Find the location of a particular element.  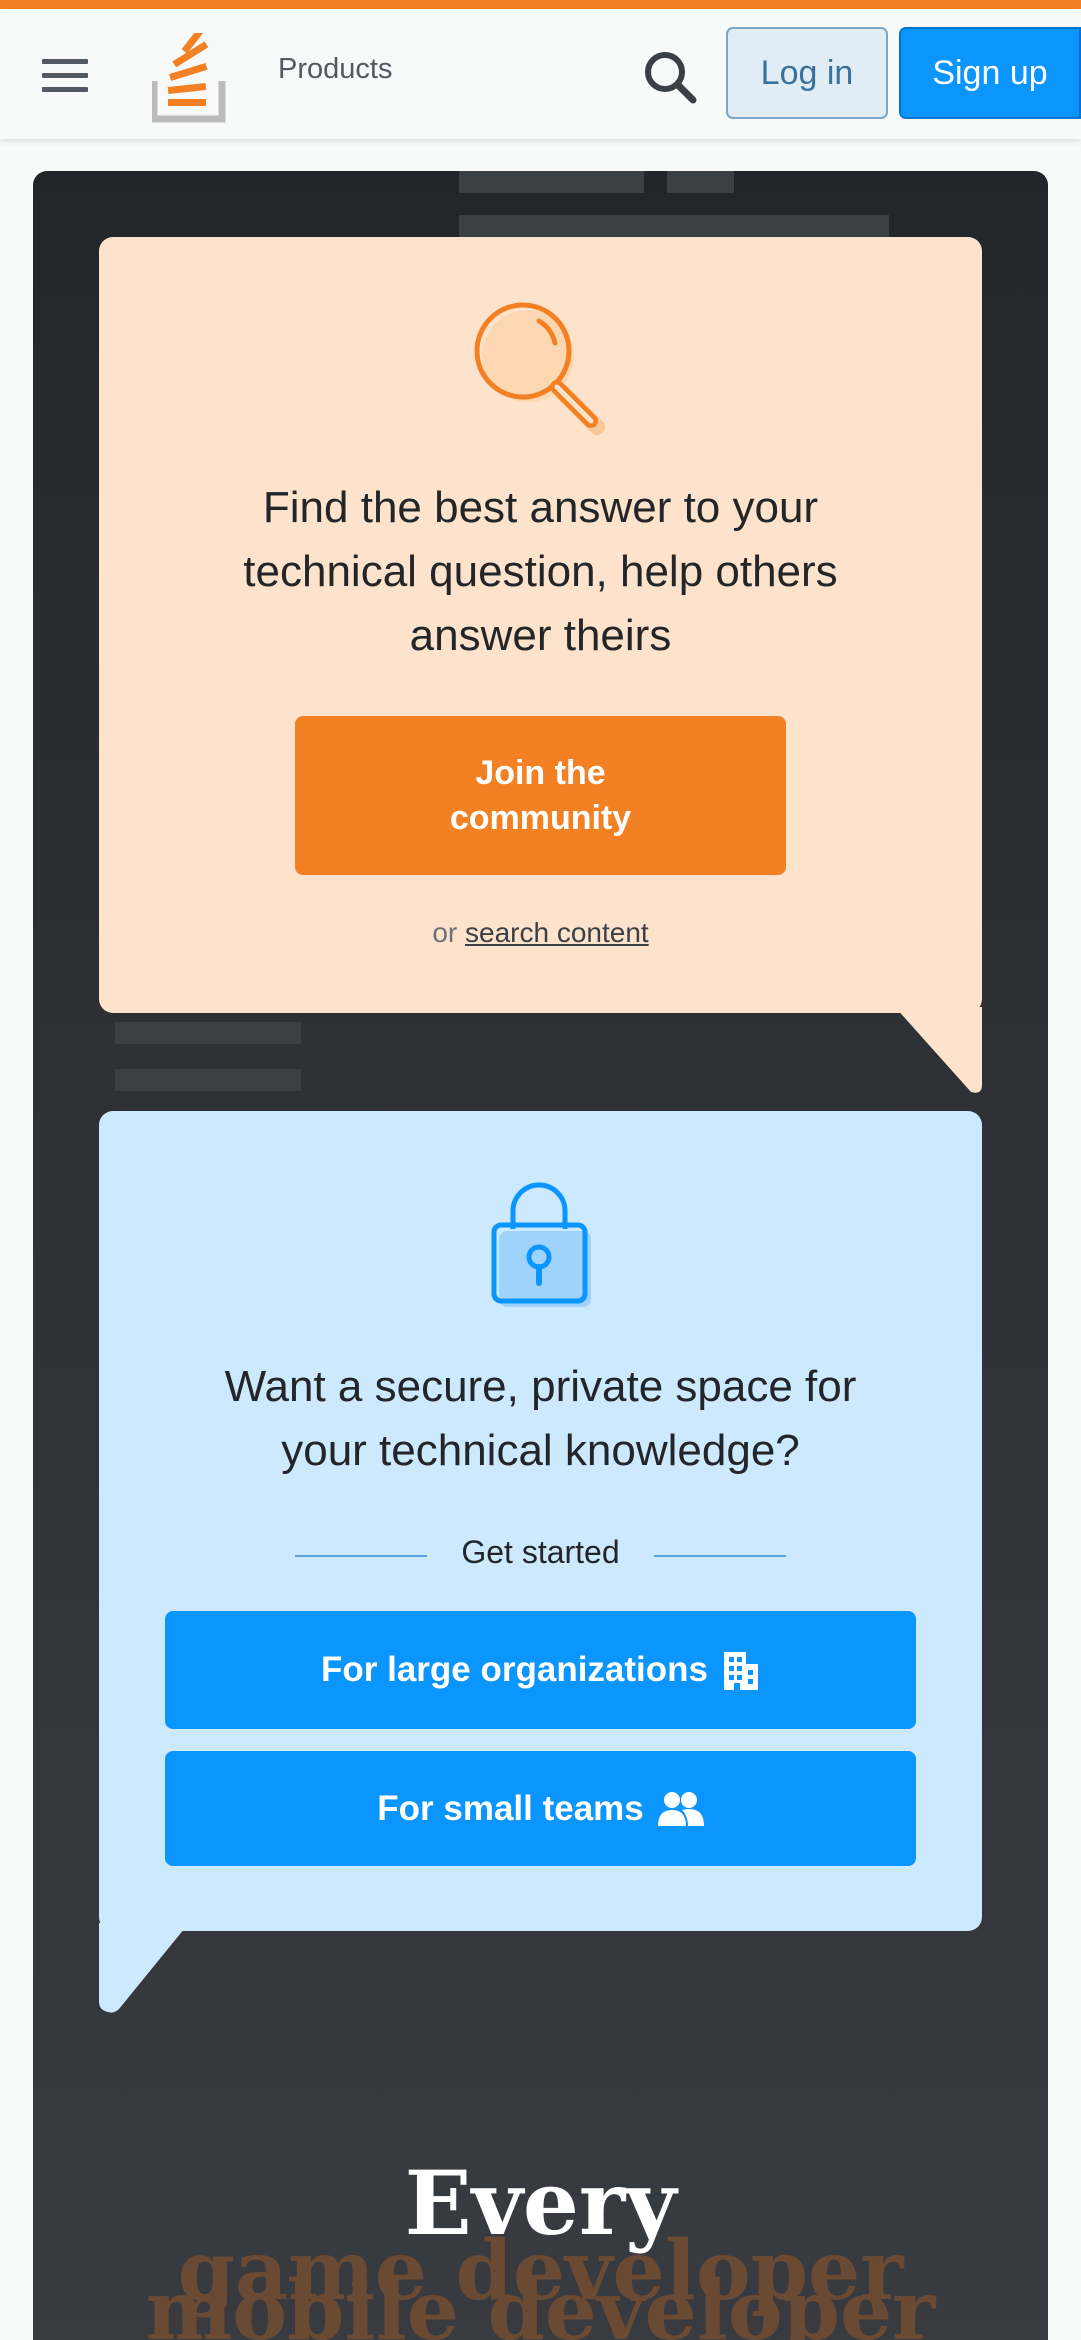

users-icon is located at coordinates (680, 1808).